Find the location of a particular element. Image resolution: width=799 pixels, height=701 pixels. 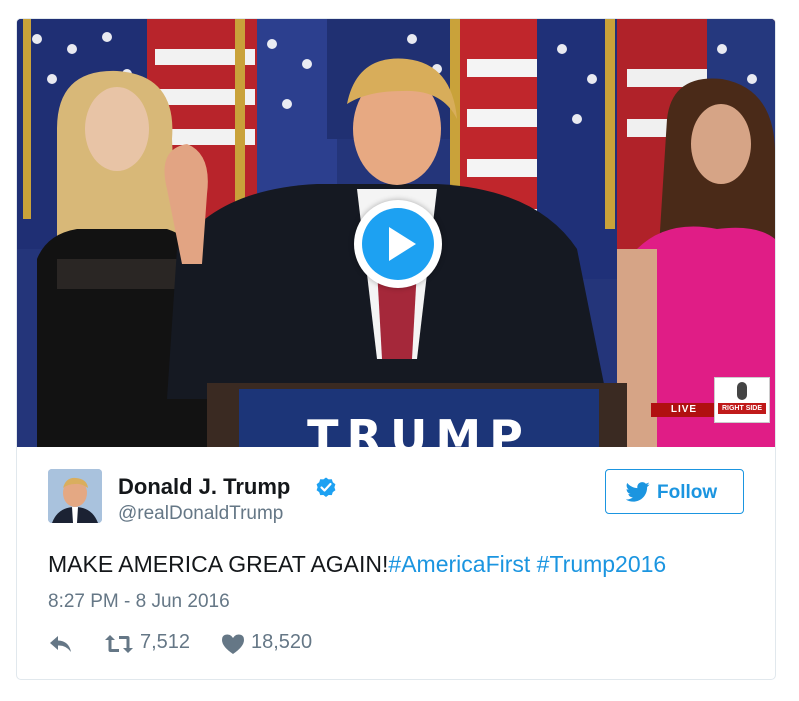

retweet-button: 7,512 is located at coordinates (159, 644).